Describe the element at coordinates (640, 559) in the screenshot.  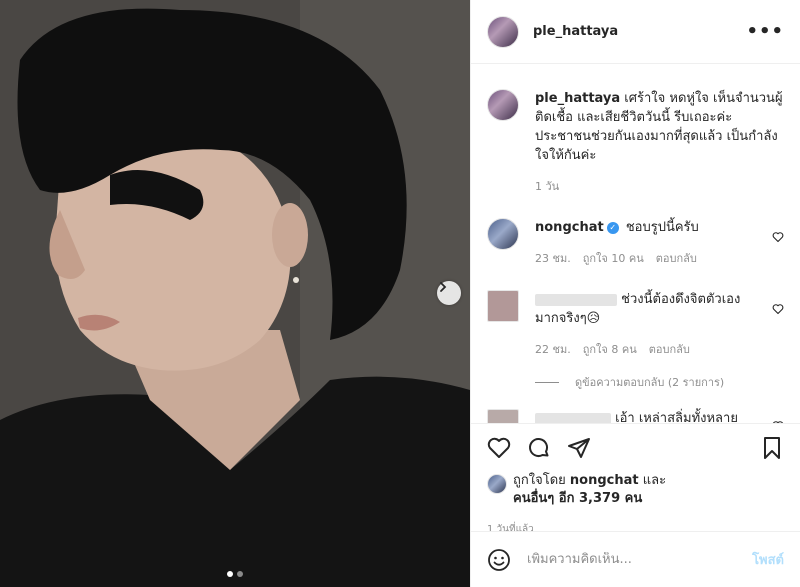
I see `comment-input` at that location.